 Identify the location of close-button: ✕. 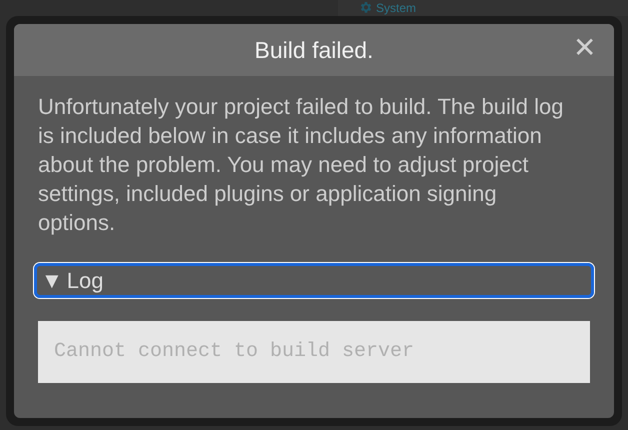
(584, 48).